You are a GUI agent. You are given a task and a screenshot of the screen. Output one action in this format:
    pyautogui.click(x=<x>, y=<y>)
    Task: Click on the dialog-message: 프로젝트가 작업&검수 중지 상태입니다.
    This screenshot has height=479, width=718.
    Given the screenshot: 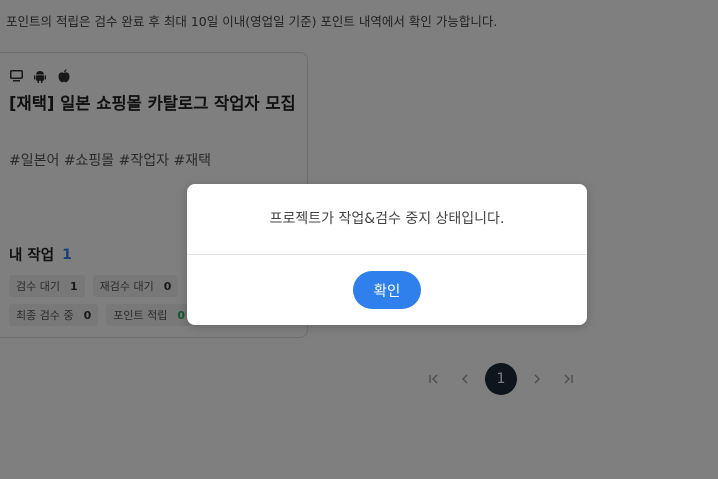 What is the action you would take?
    pyautogui.click(x=387, y=219)
    